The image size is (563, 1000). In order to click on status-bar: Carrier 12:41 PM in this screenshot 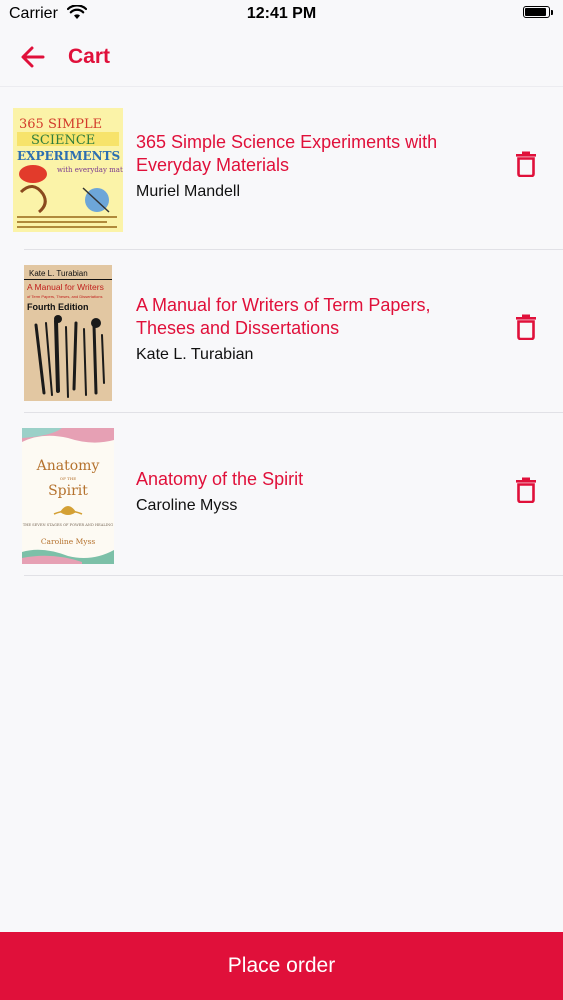, I will do `click(281, 15)`.